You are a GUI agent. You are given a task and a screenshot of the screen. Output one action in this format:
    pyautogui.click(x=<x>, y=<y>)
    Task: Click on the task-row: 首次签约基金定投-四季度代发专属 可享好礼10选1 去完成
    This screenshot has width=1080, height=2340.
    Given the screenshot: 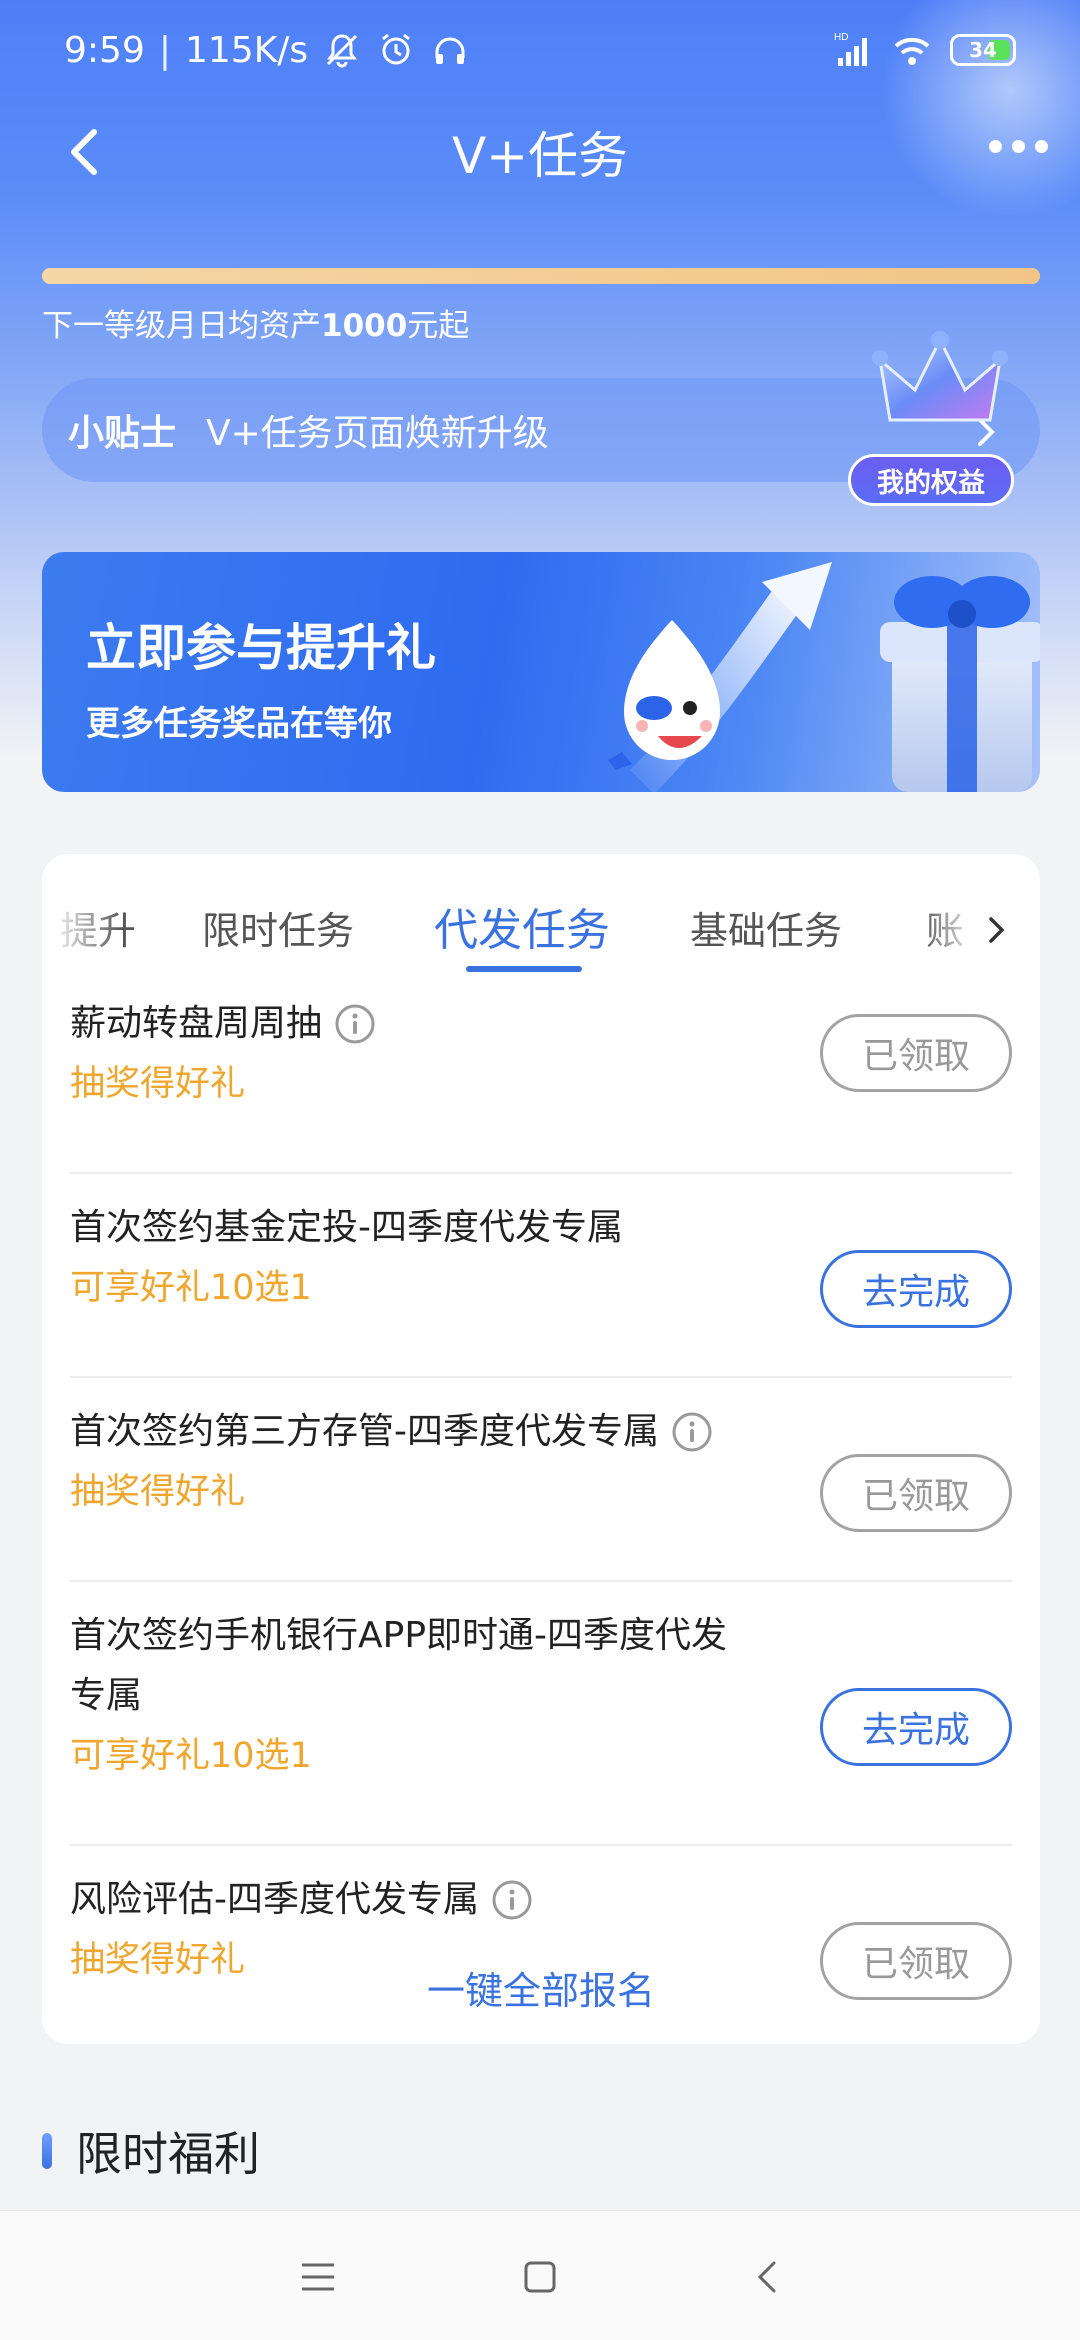 What is the action you would take?
    pyautogui.click(x=541, y=1288)
    